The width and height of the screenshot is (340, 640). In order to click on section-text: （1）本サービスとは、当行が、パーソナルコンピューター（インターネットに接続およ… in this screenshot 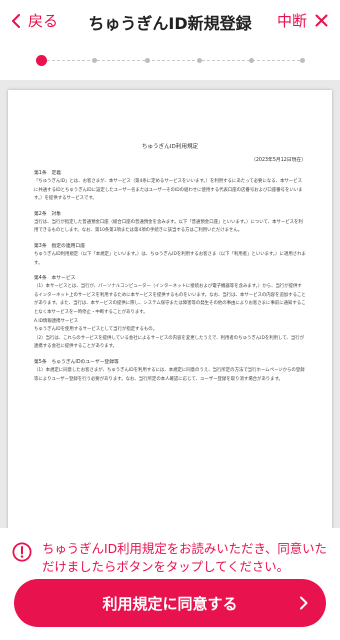, I will do `click(170, 317)`.